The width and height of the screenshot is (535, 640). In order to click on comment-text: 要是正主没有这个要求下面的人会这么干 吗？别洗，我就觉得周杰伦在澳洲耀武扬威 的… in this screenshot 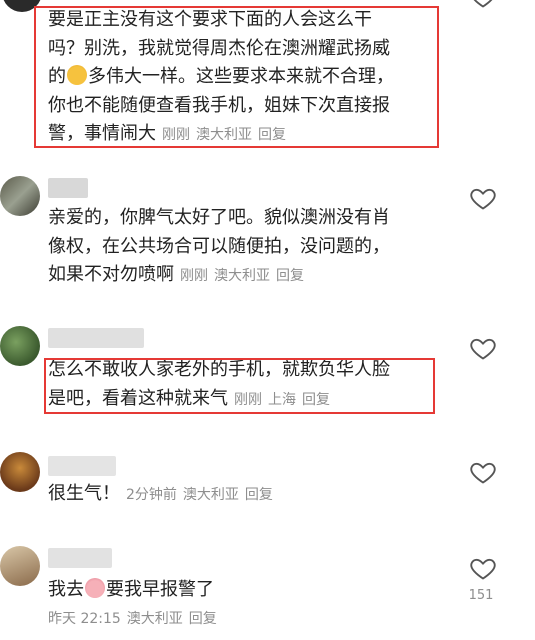, I will do `click(221, 76)`.